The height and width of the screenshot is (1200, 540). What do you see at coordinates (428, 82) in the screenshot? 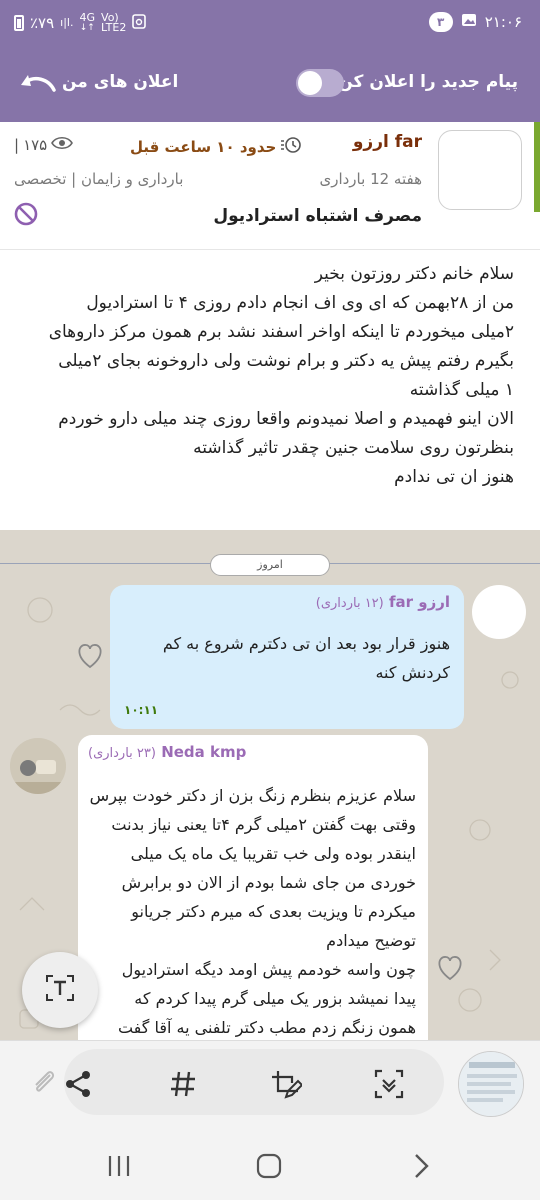
I see `new-message-notify-label: پیام جدید را اعلان کن` at bounding box center [428, 82].